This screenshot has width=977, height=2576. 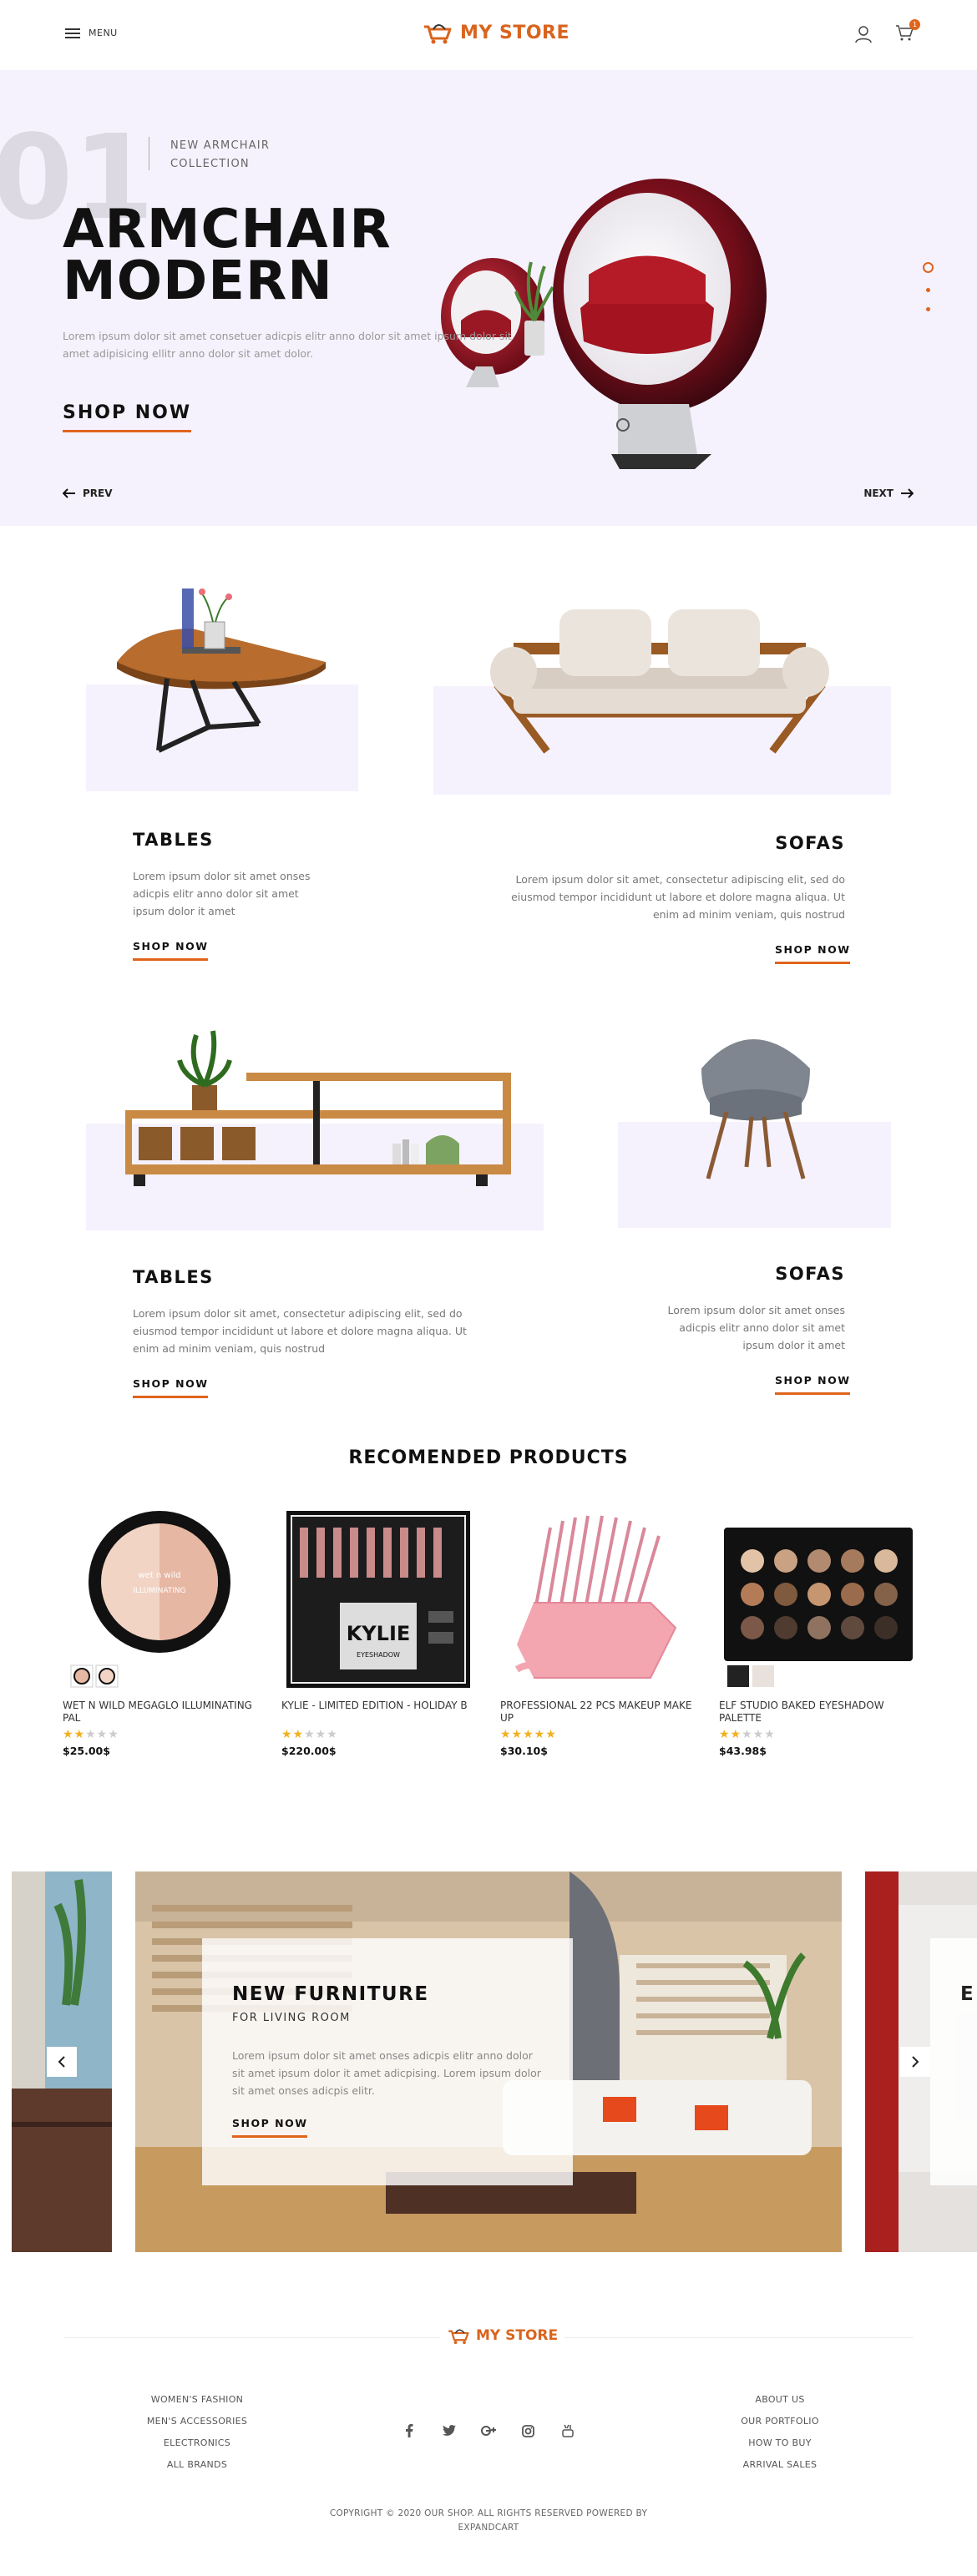 What do you see at coordinates (69, 493) in the screenshot?
I see `arrow-left-icon` at bounding box center [69, 493].